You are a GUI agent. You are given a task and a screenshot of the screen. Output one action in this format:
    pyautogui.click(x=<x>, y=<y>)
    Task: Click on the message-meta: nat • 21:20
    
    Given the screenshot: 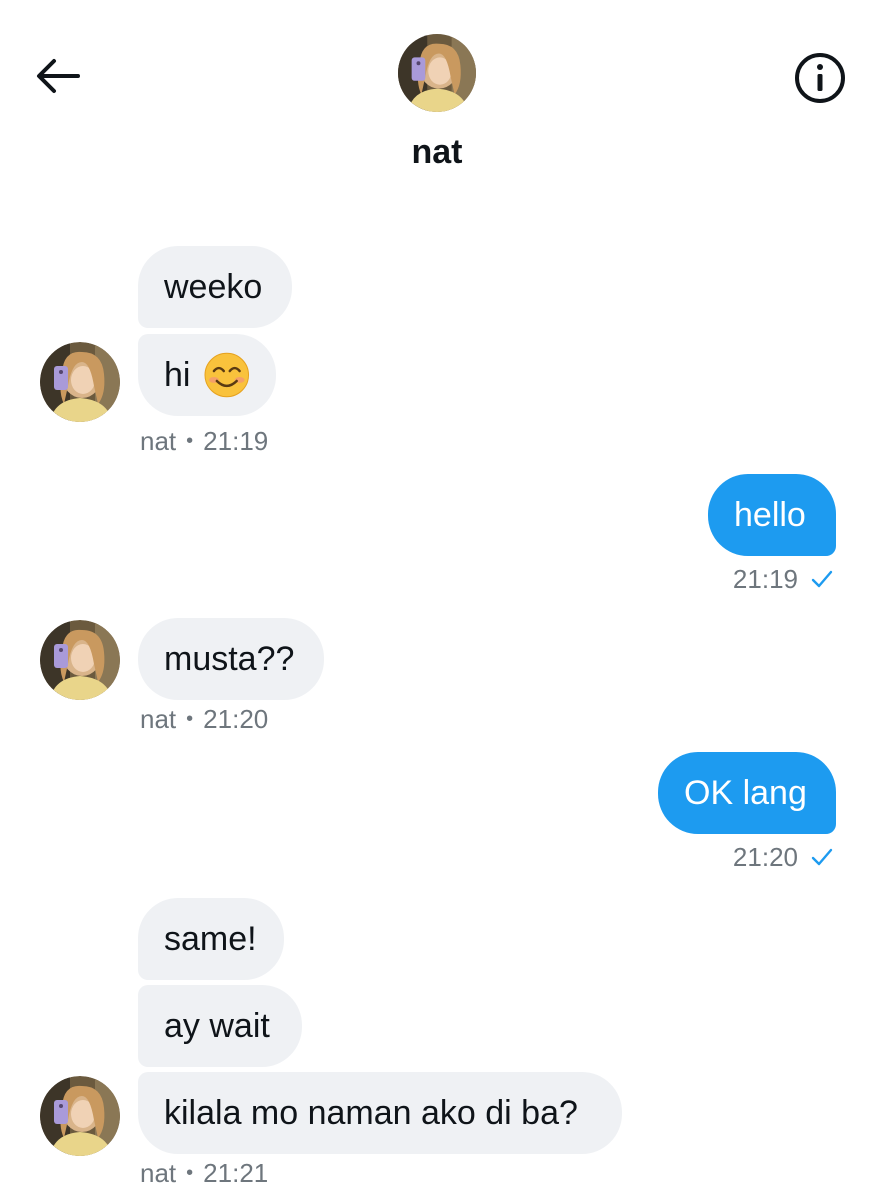 What is the action you would take?
    pyautogui.click(x=204, y=719)
    